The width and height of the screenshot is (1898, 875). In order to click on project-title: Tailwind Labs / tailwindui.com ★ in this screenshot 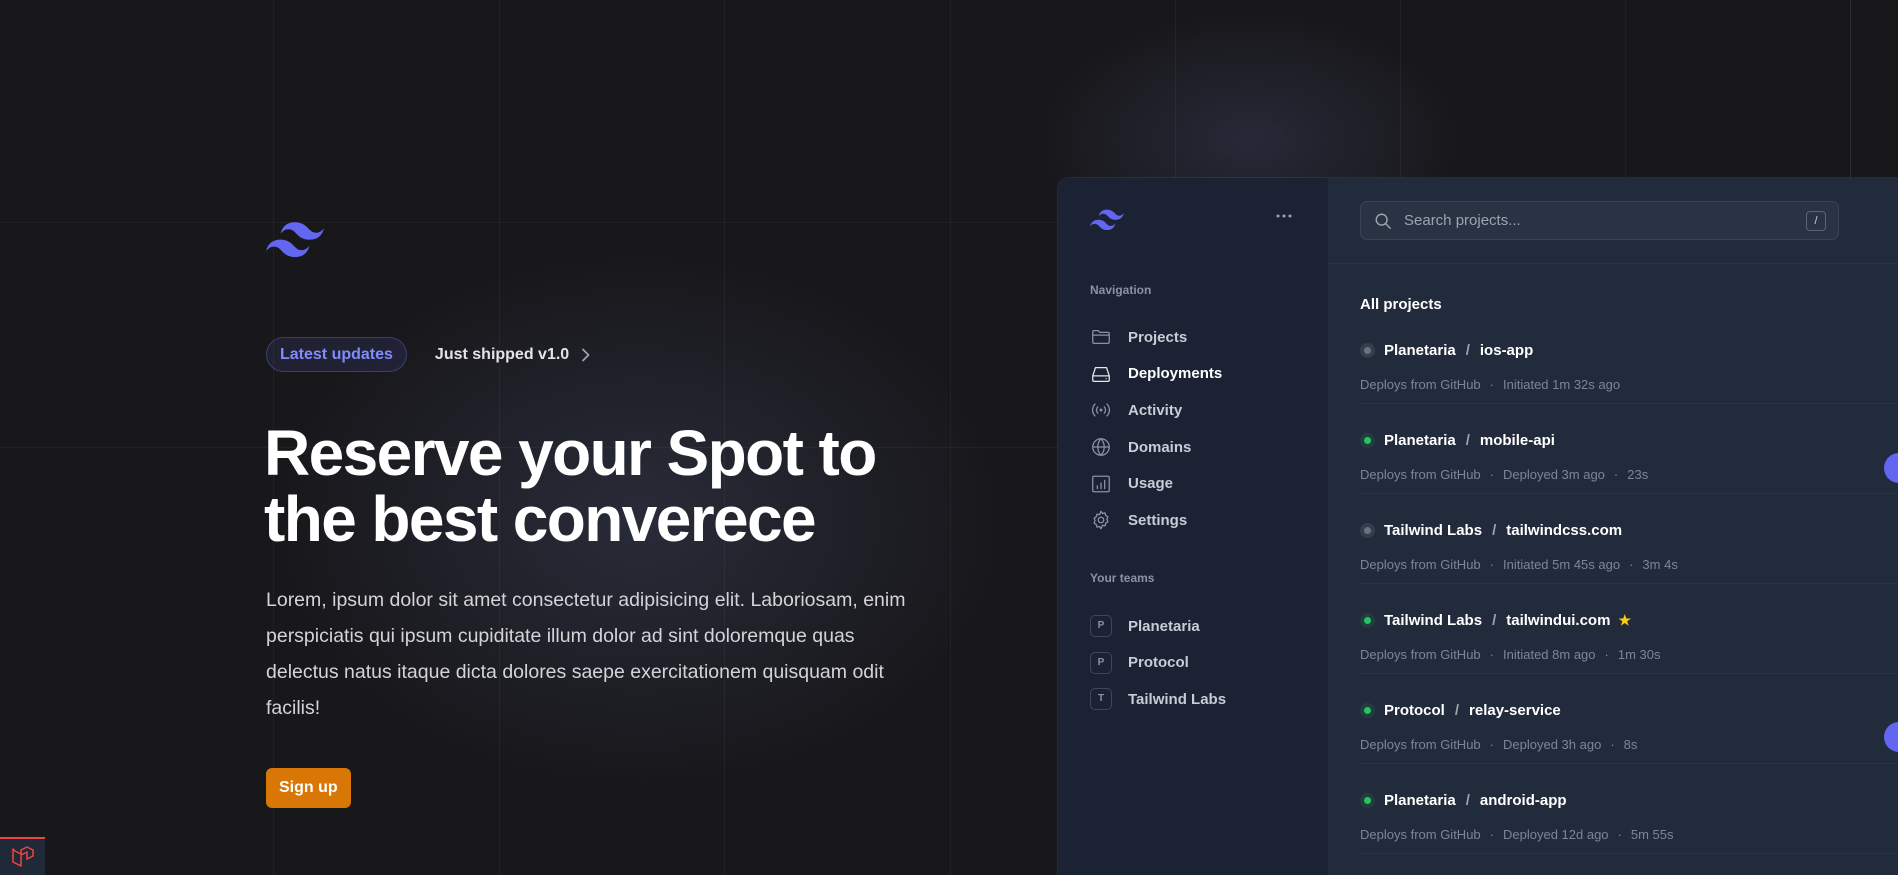, I will do `click(1495, 620)`.